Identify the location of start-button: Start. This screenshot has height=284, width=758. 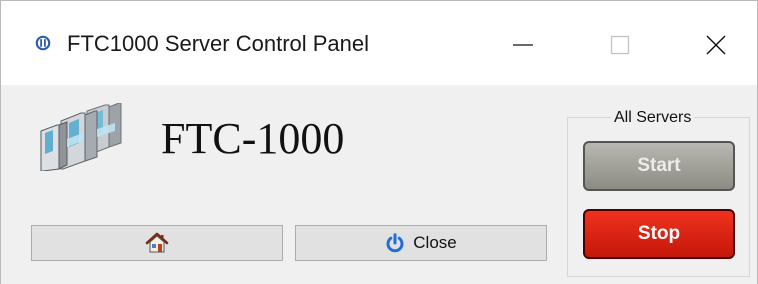
(659, 166).